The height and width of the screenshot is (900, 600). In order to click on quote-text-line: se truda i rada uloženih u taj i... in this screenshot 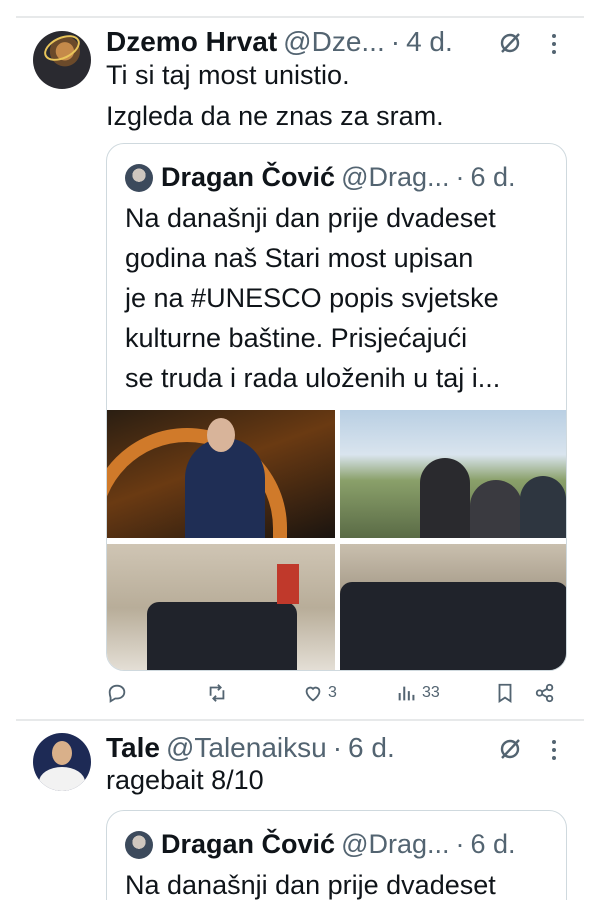, I will do `click(313, 378)`.